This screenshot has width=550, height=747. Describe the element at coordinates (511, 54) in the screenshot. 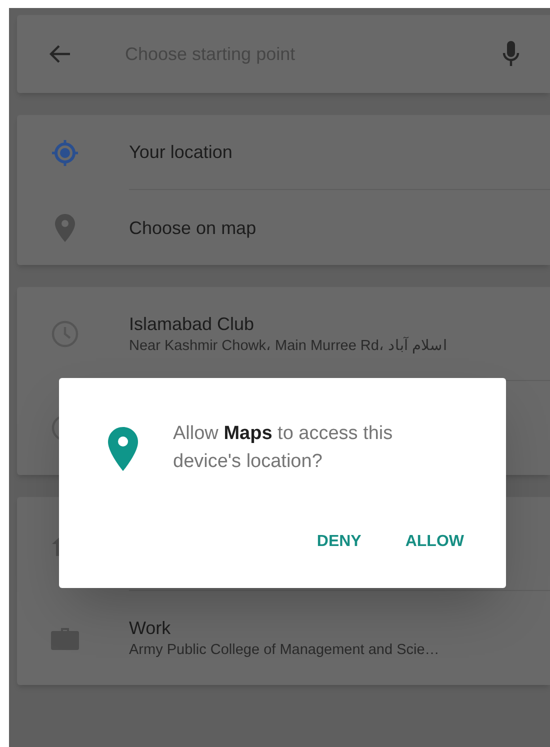

I see `microphone-icon` at that location.